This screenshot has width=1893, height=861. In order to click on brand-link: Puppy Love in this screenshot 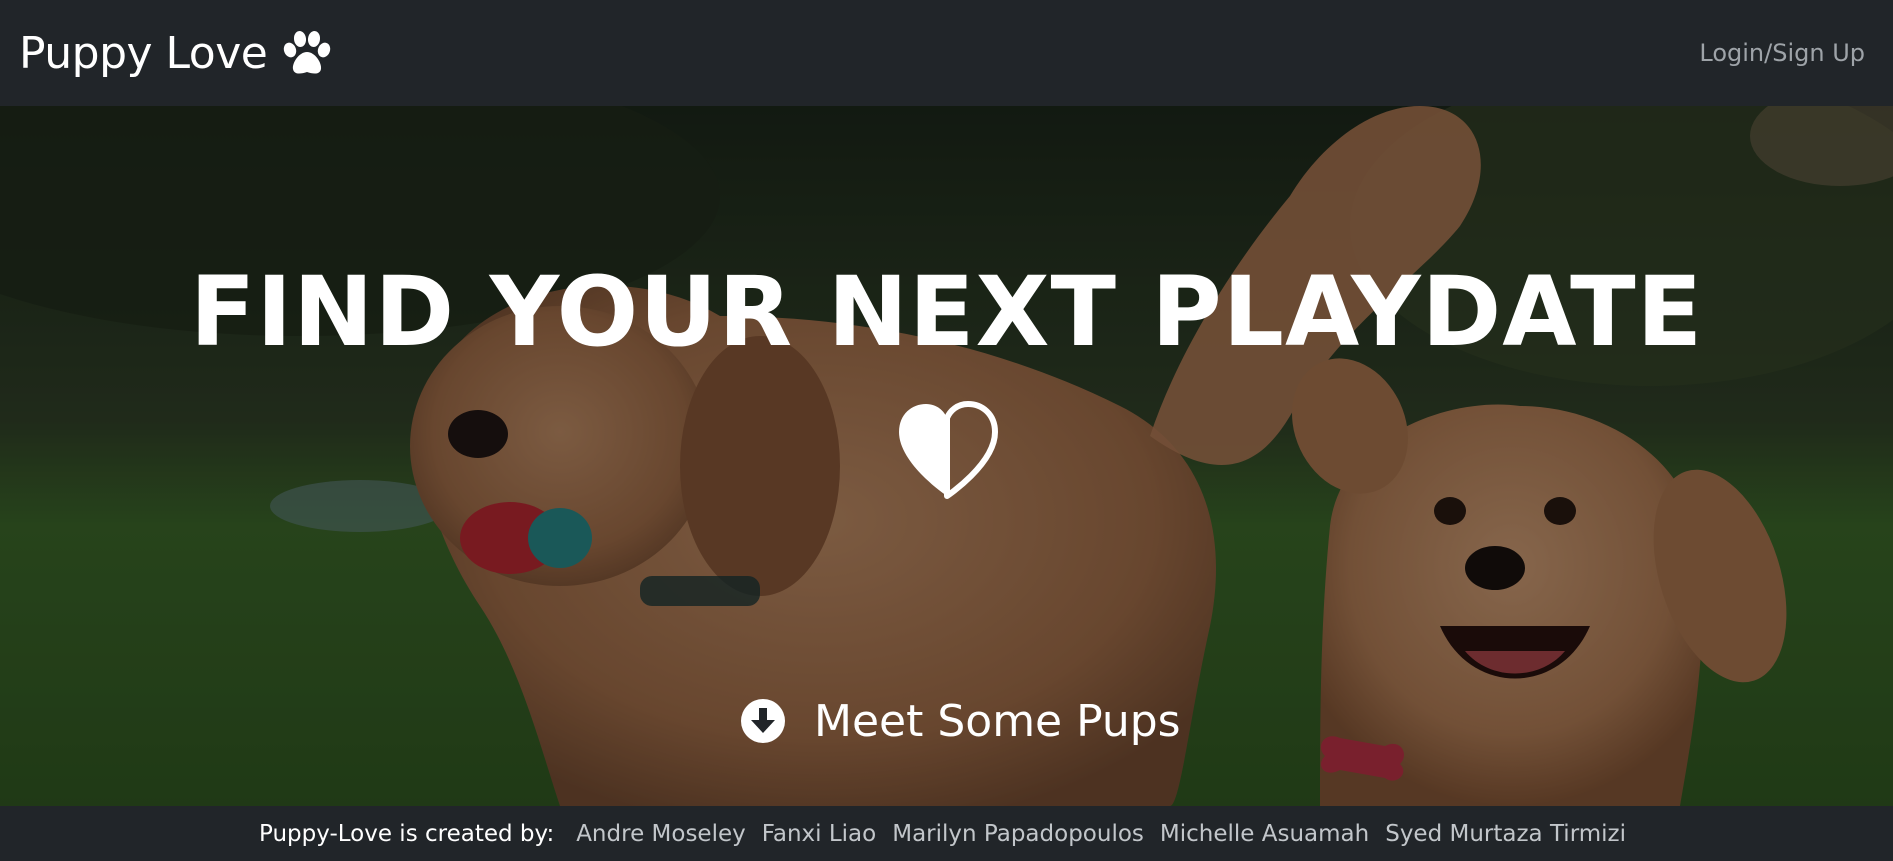, I will do `click(176, 53)`.